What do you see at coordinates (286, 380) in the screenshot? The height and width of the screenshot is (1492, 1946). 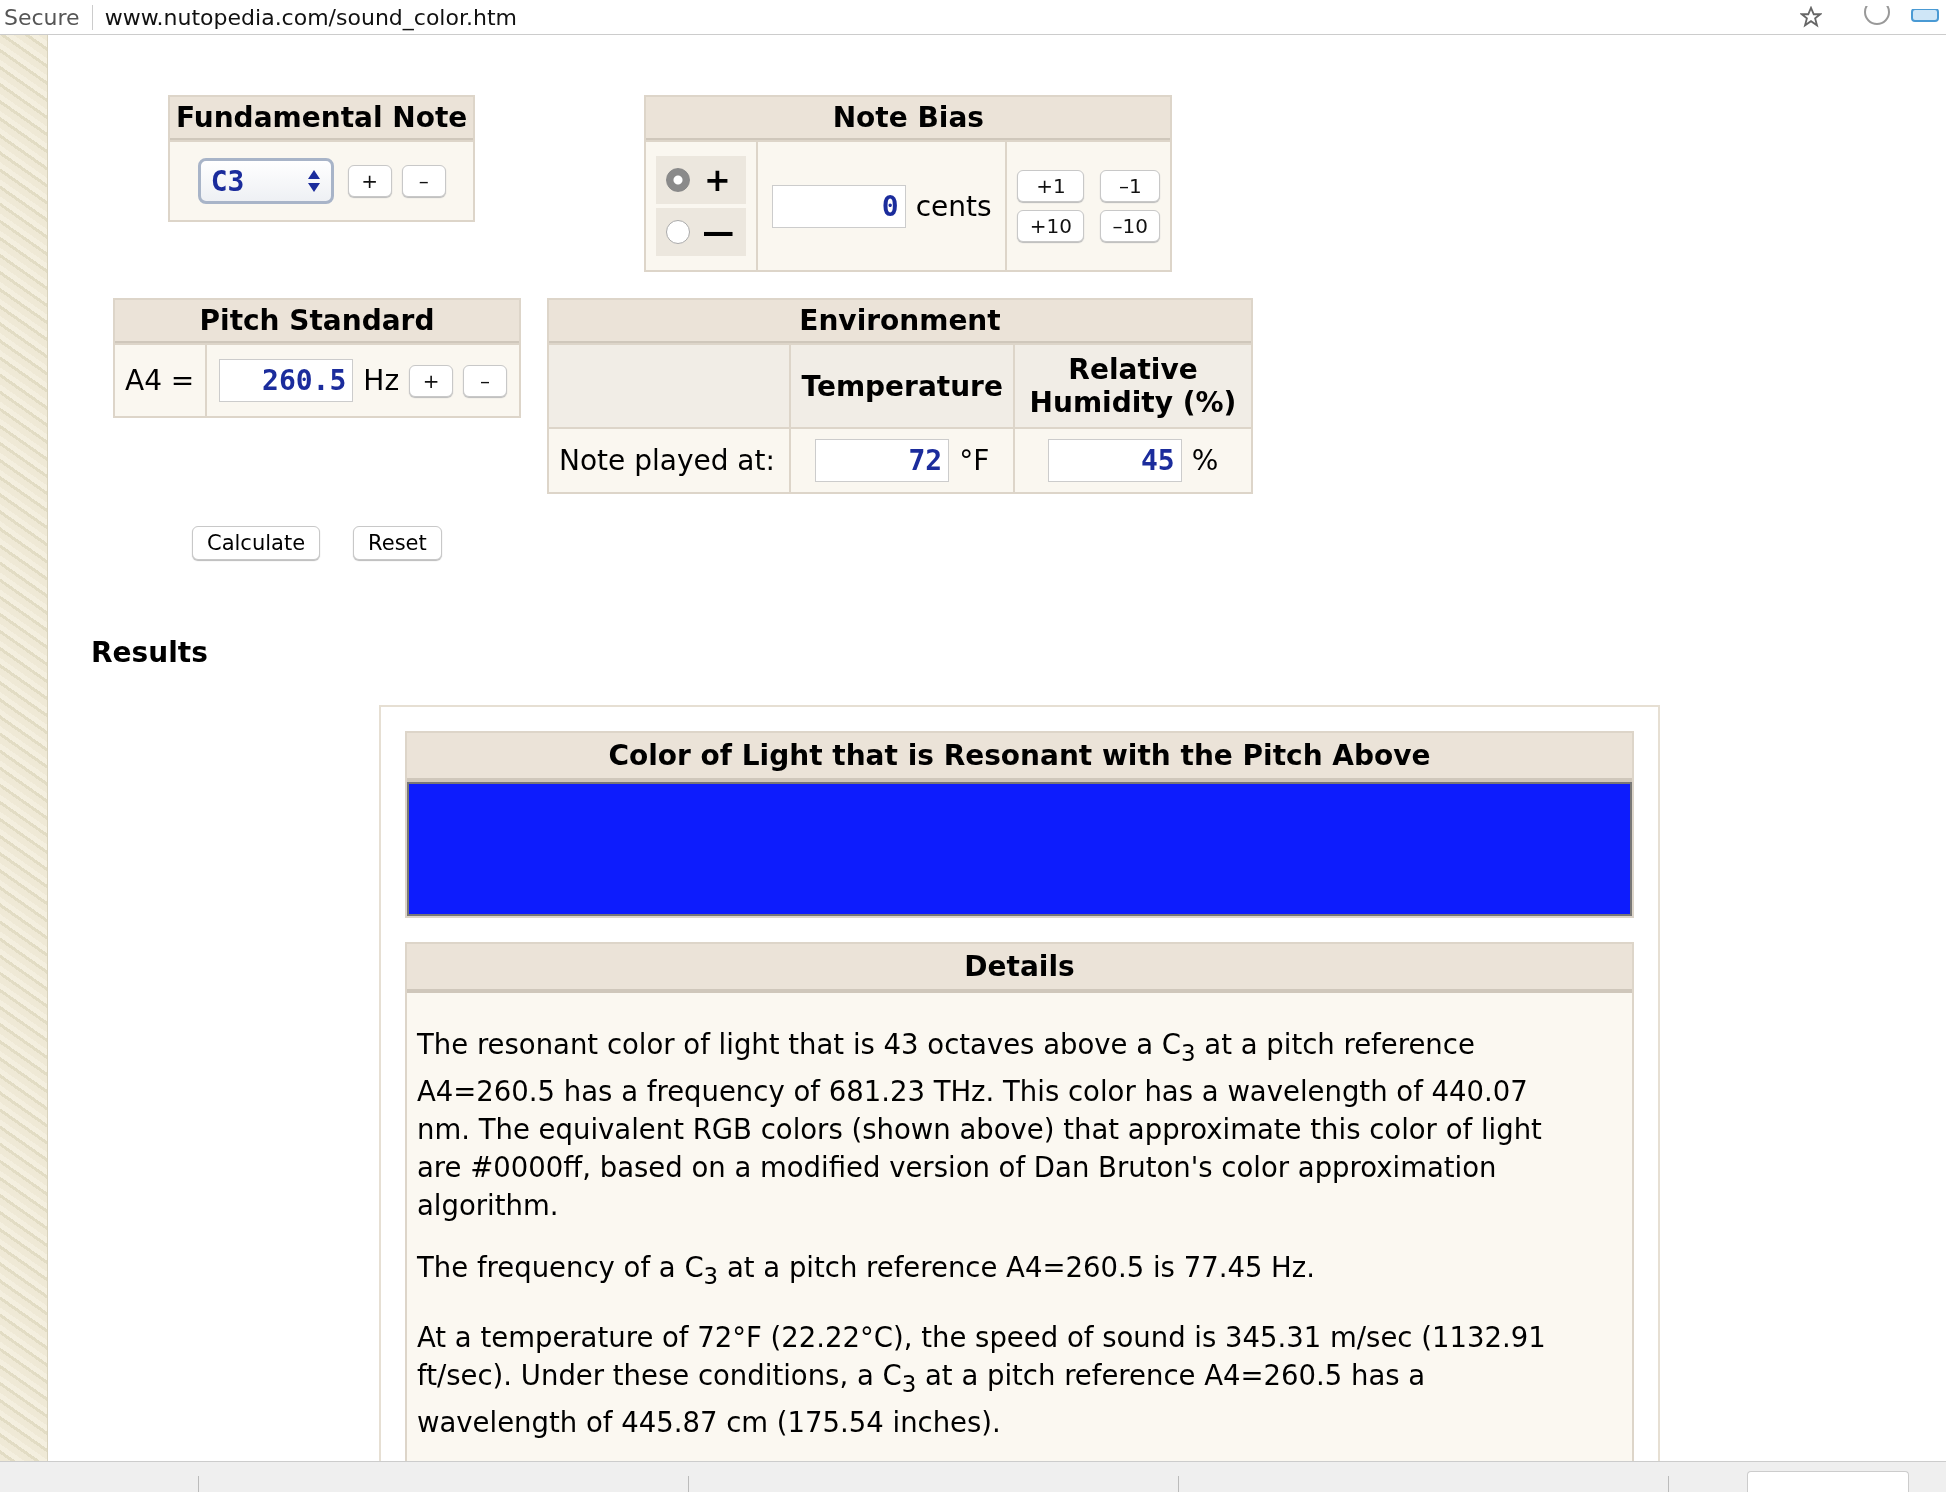 I see `pitch-field: 260.5` at bounding box center [286, 380].